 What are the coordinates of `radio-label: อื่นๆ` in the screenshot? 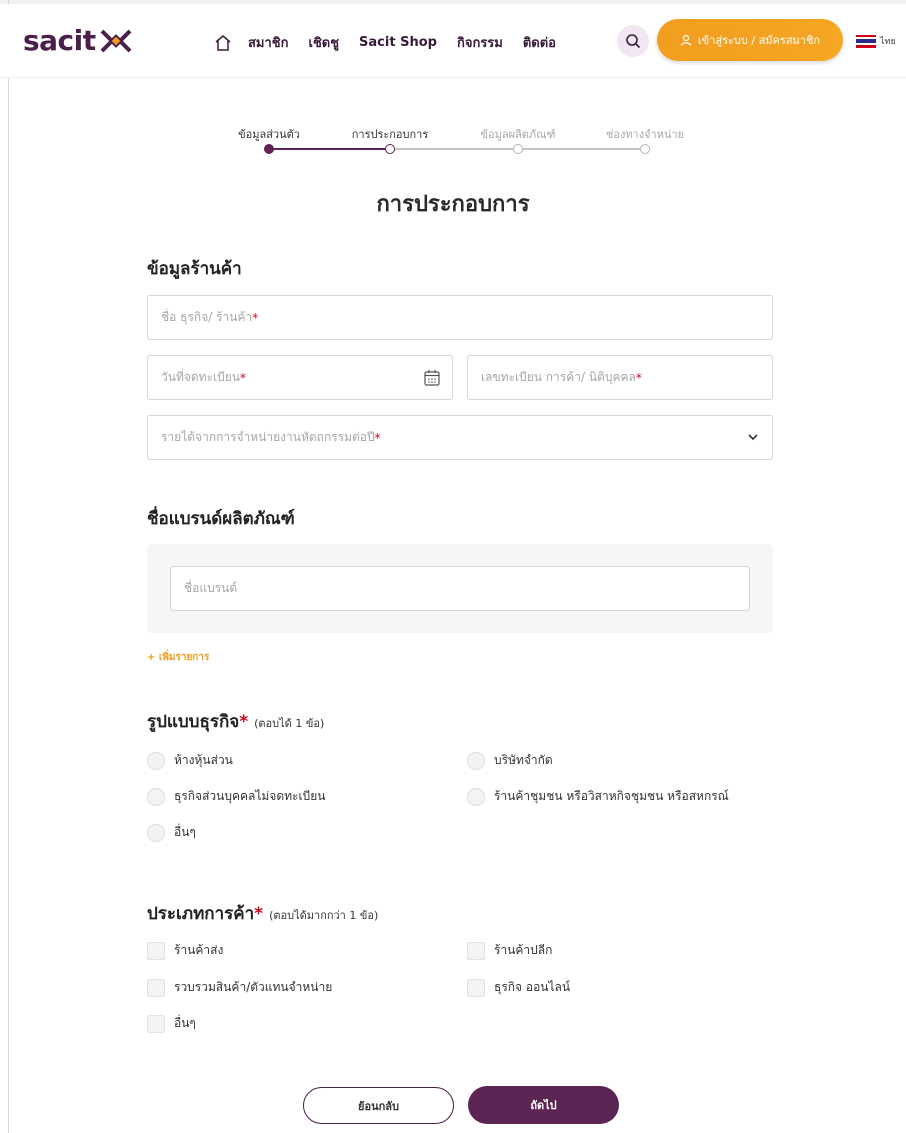 It's located at (185, 832).